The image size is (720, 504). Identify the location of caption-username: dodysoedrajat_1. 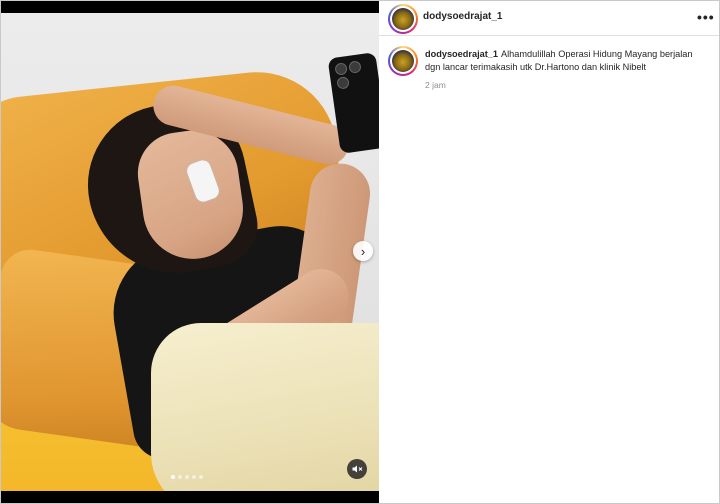
(461, 54).